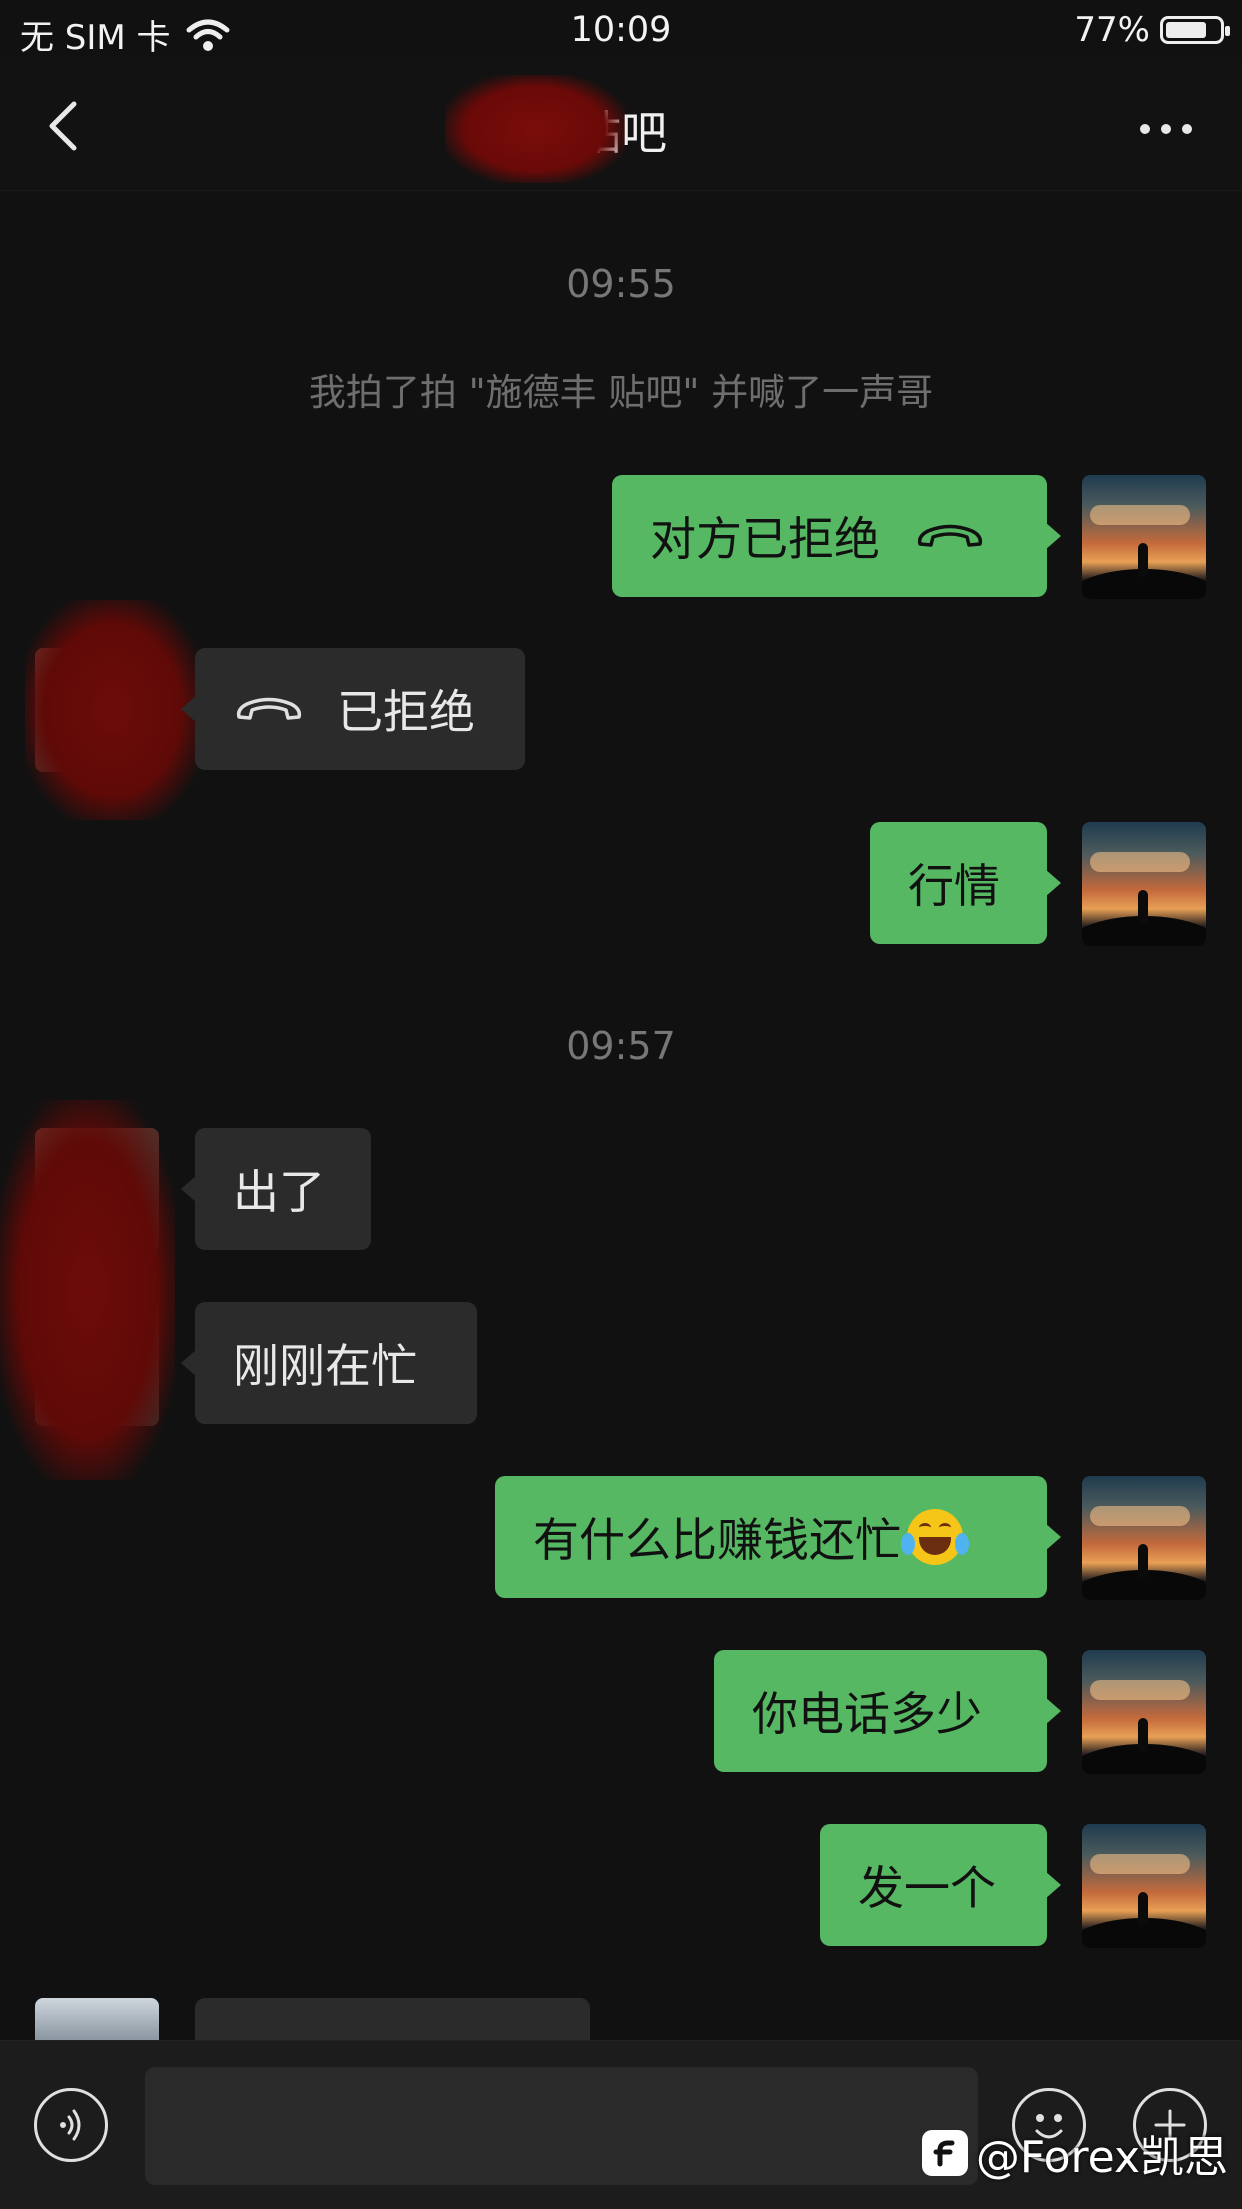  I want to click on status-bar: 无 SIM 卡 10:09 77%, so click(621, 31).